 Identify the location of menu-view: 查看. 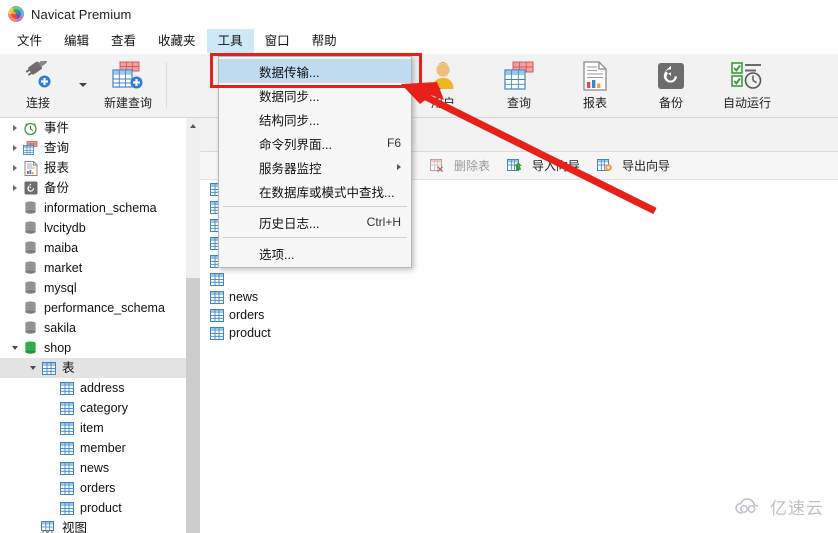
(123, 41).